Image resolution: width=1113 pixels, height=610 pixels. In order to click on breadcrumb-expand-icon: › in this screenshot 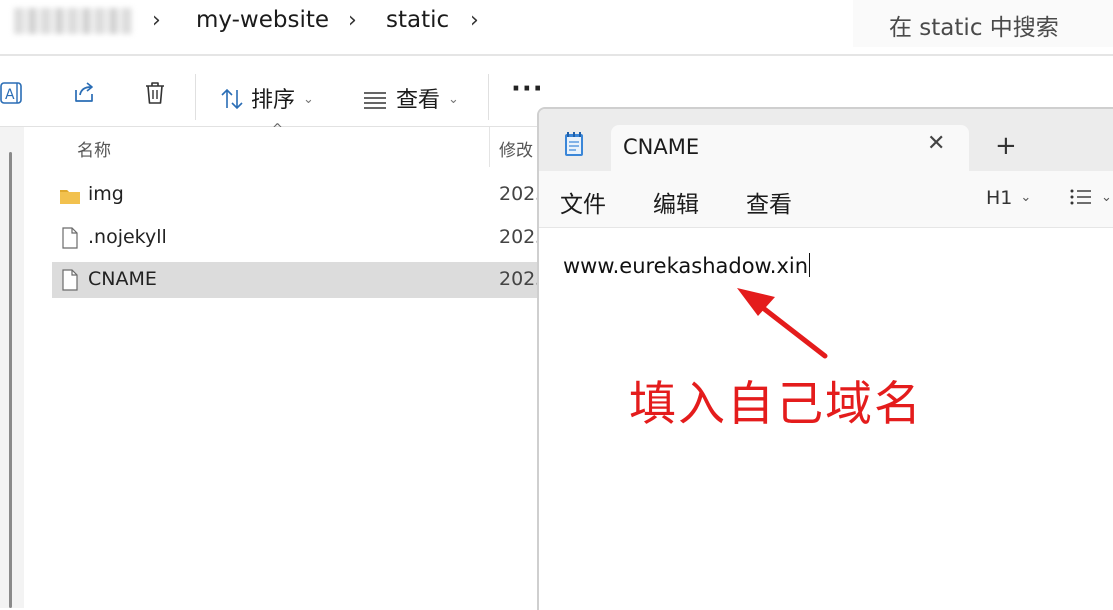, I will do `click(474, 20)`.